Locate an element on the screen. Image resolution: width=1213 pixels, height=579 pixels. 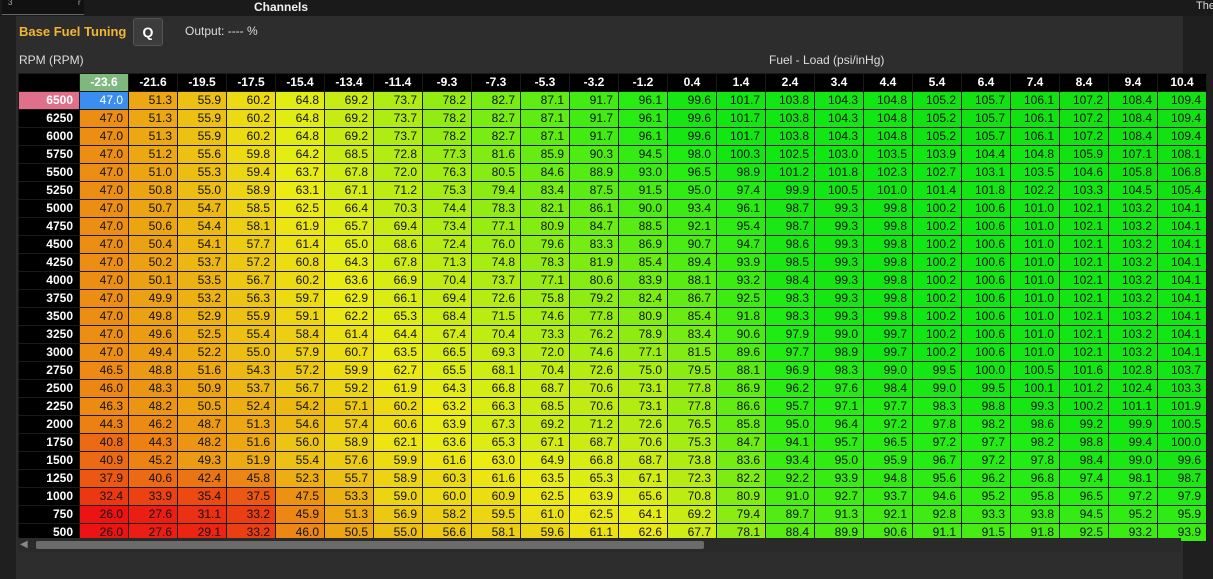
table-cell: 72.0 is located at coordinates (545, 352).